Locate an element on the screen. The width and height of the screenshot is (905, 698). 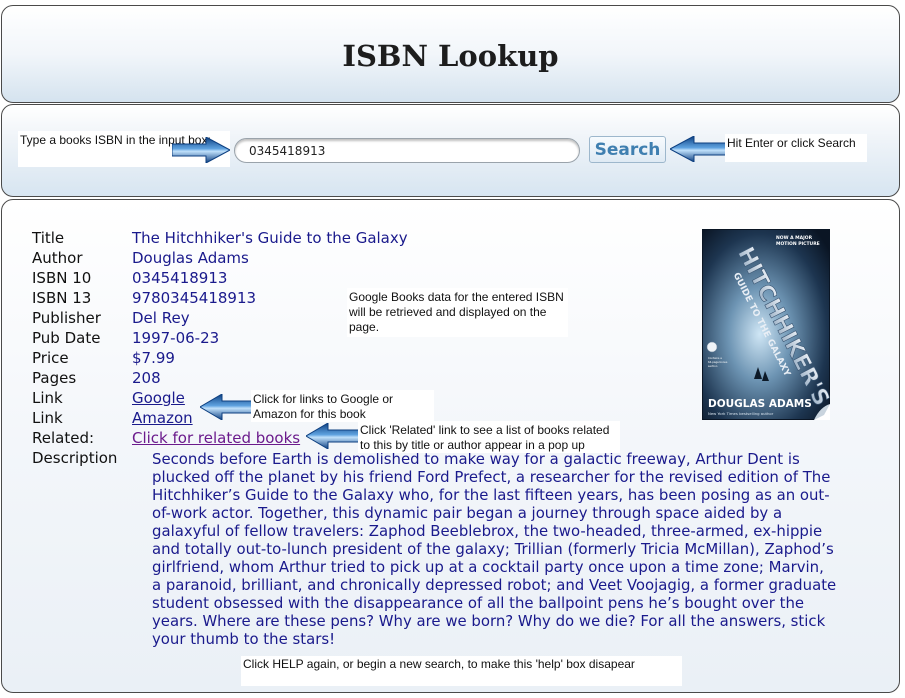
pages-label: Pages is located at coordinates (54, 378).